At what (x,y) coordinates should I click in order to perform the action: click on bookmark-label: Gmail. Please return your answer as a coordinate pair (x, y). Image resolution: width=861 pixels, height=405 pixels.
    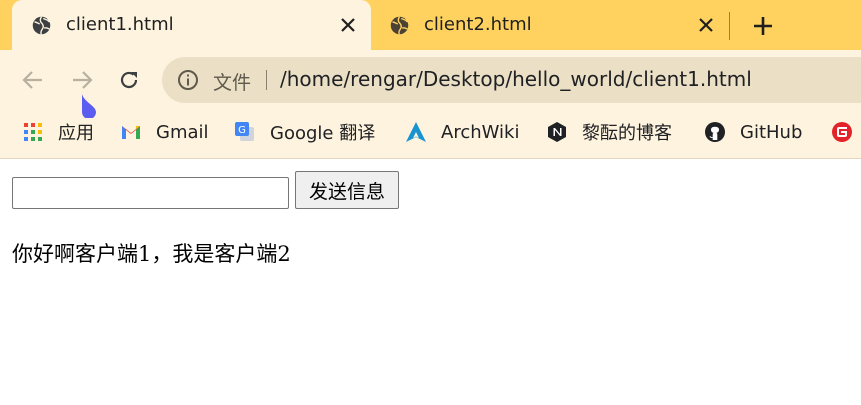
    Looking at the image, I should click on (182, 132).